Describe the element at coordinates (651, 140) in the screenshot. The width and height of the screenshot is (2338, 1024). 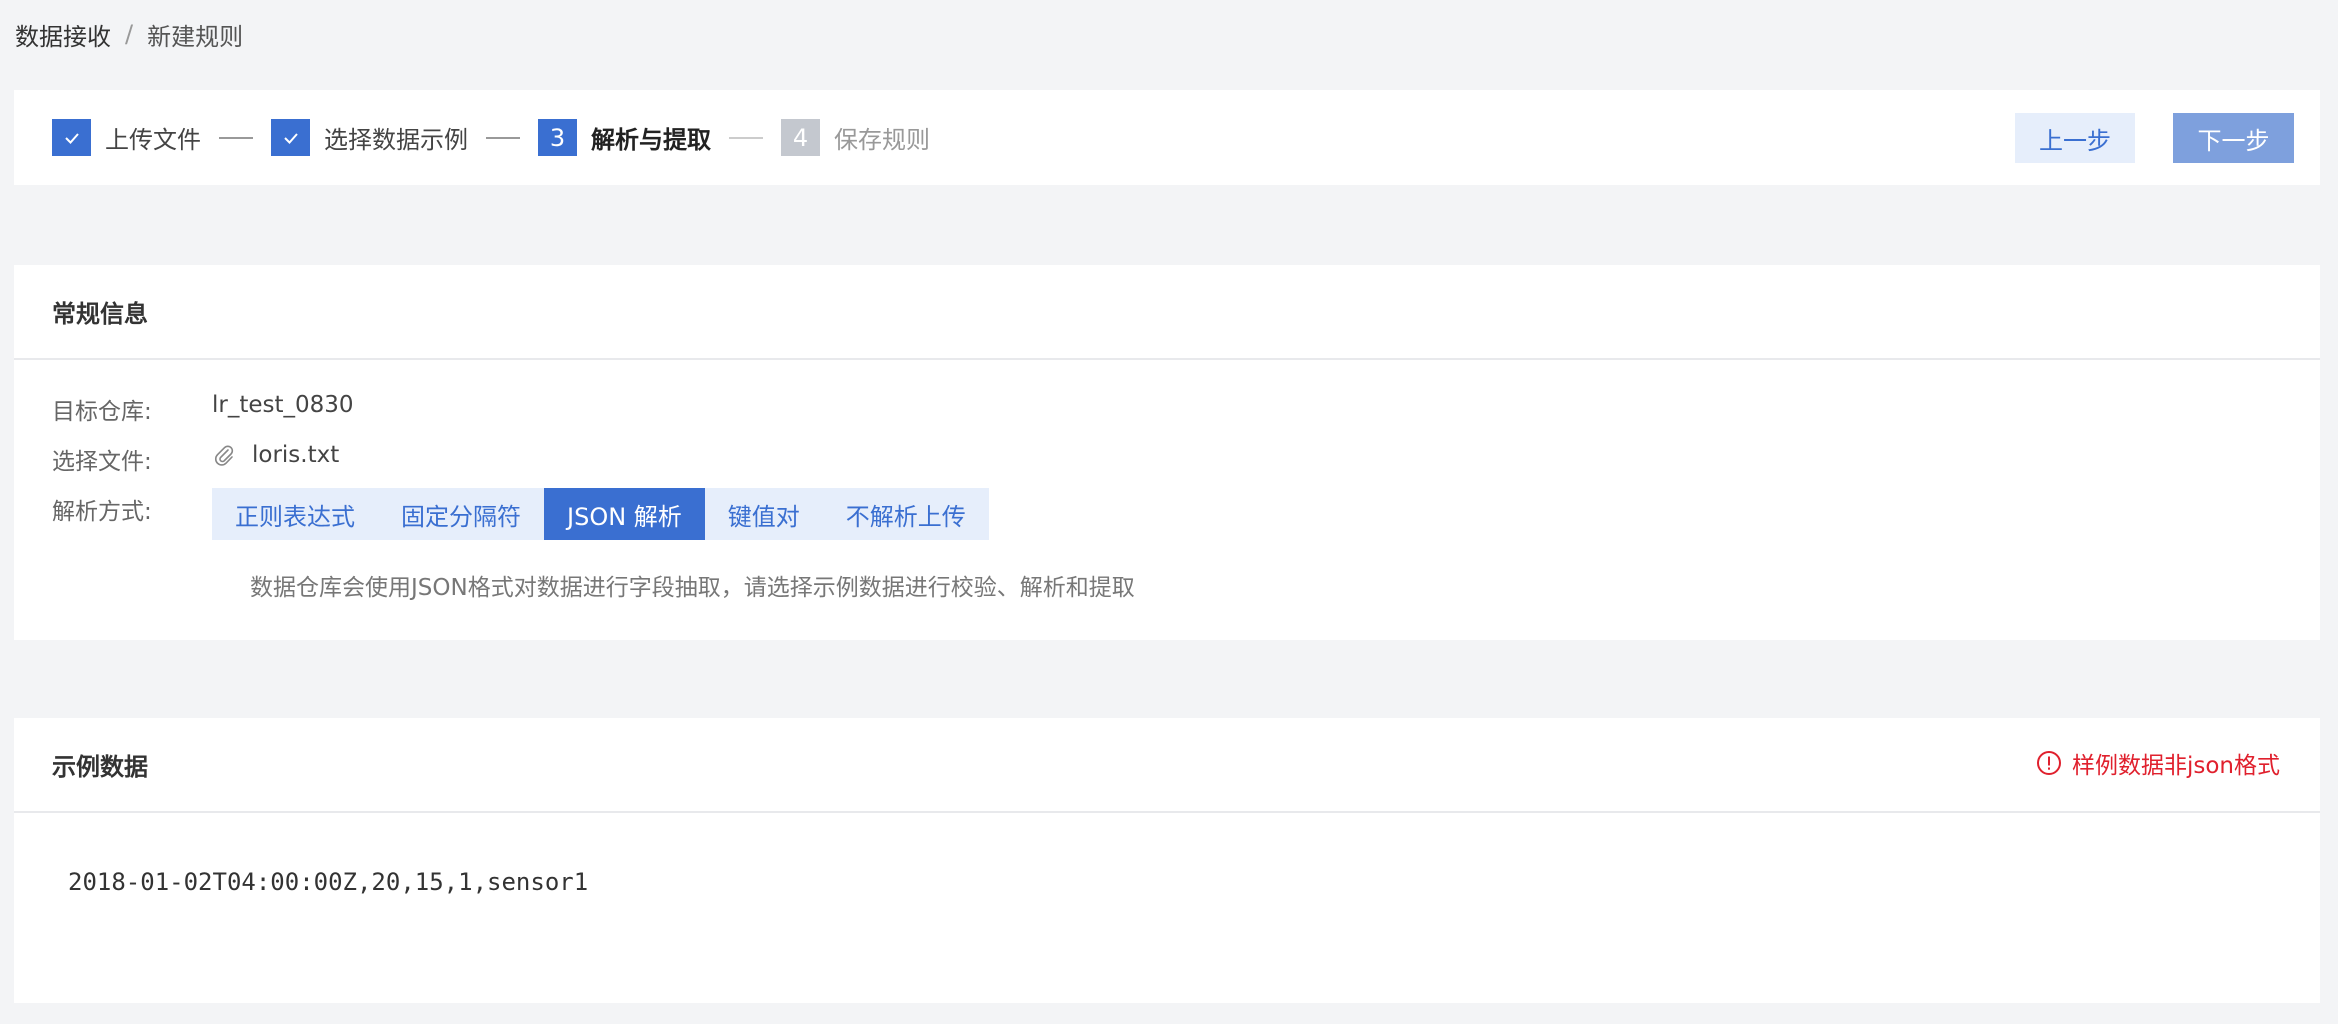
I see `step-label: 解析与提取` at that location.